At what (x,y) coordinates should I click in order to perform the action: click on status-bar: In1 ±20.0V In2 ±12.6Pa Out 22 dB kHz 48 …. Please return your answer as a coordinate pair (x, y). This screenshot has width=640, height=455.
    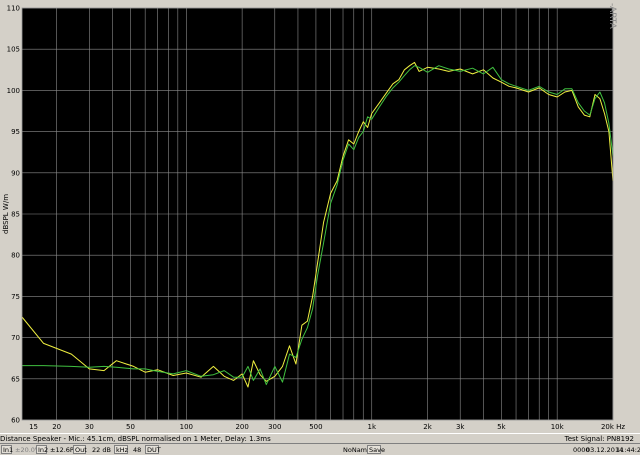
    Looking at the image, I should click on (320, 448).